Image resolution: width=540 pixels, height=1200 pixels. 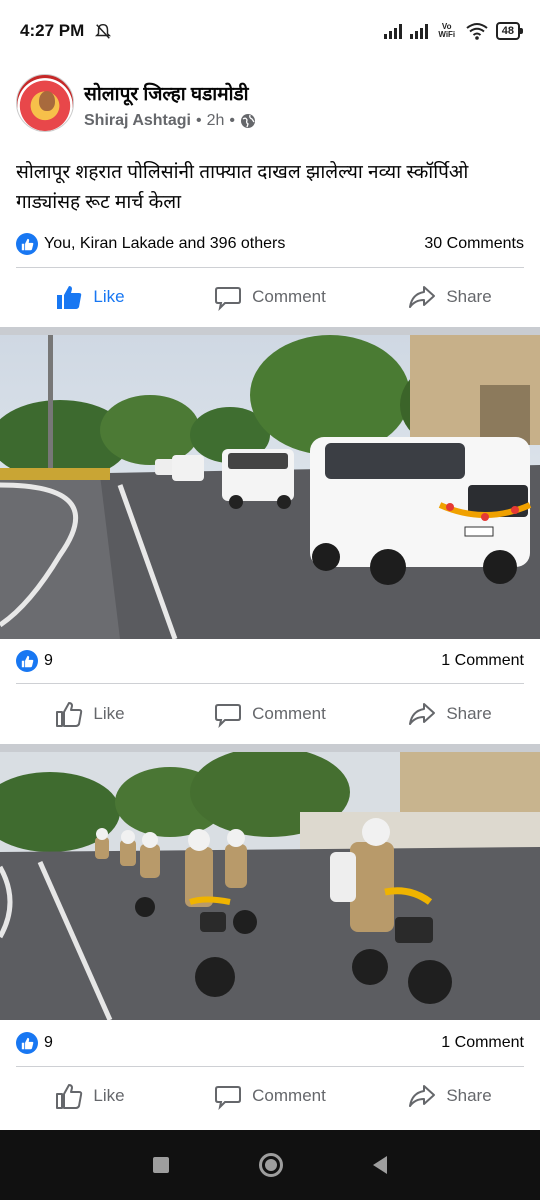 I want to click on photo2-share-button: Share, so click(x=450, y=1096).